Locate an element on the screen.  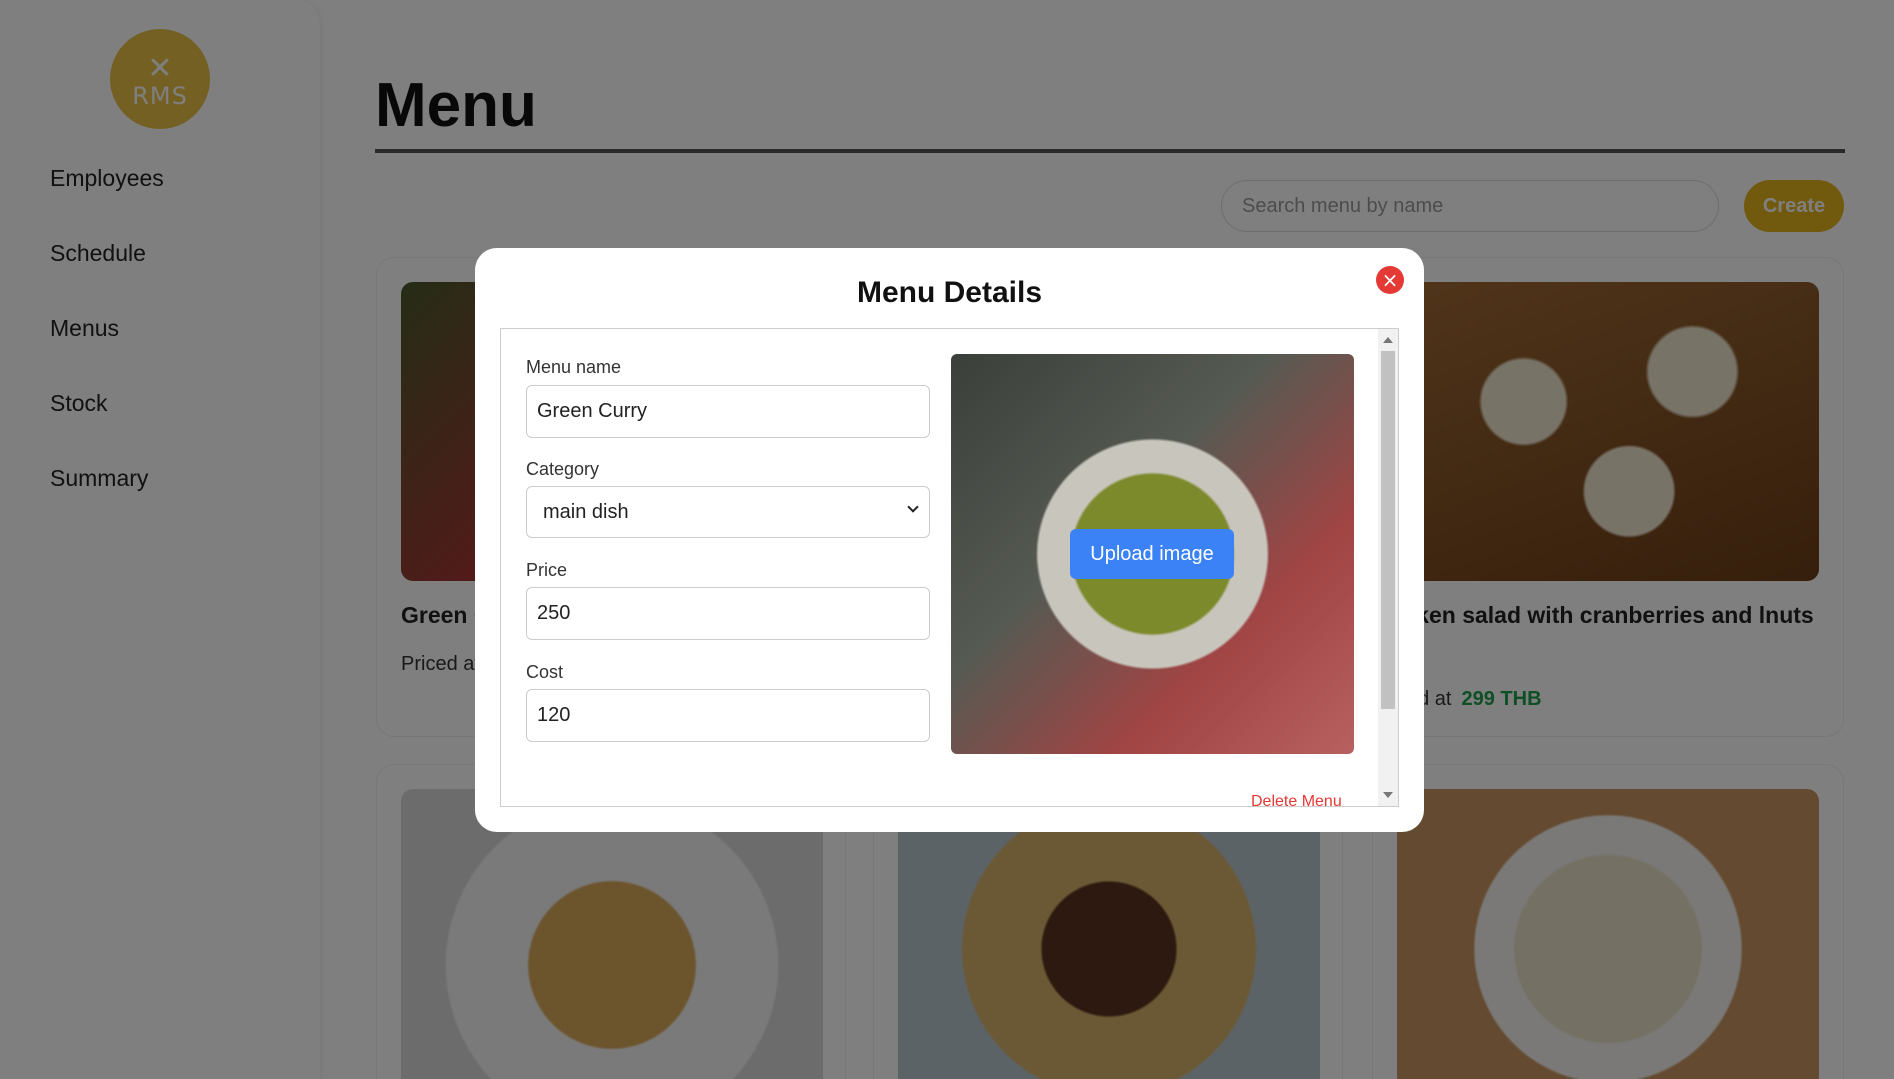
menu-image-preview: Upload image is located at coordinates (1152, 554).